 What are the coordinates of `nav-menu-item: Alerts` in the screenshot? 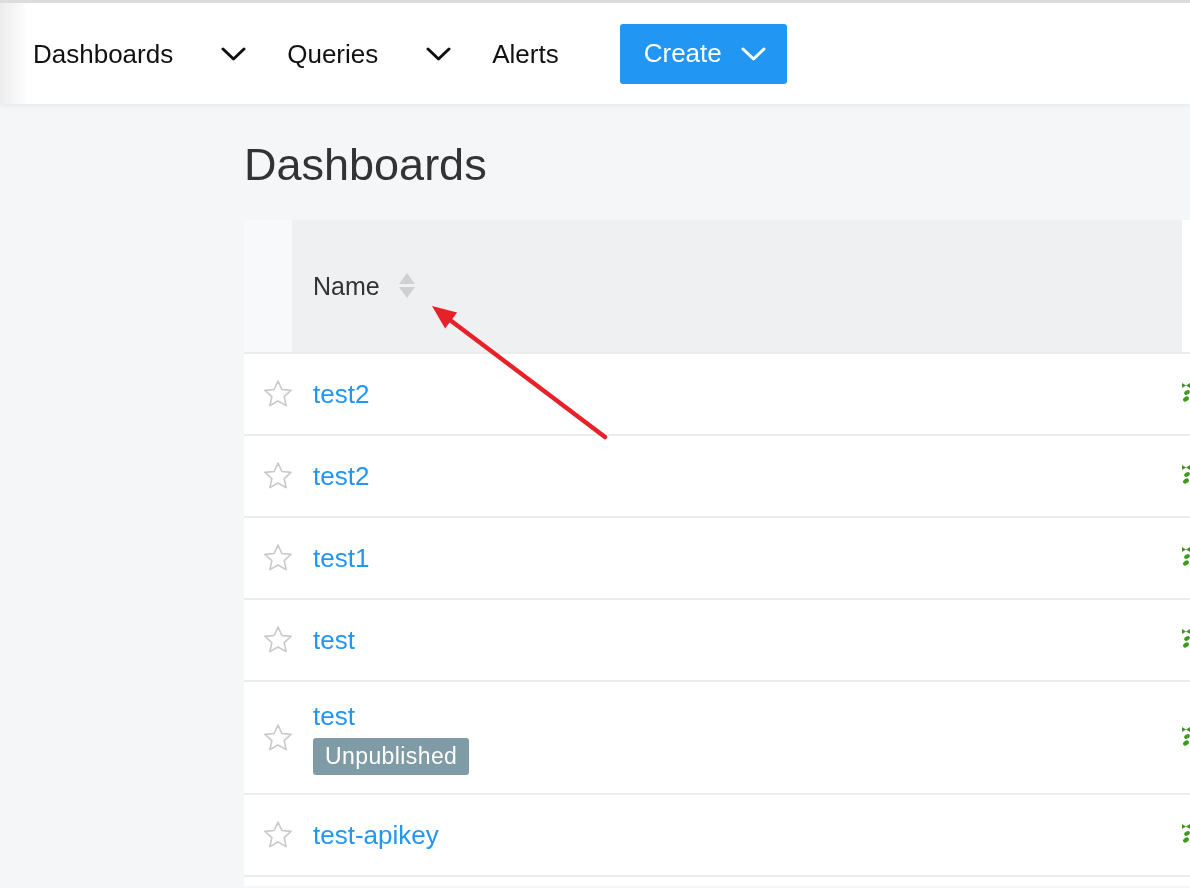 It's located at (525, 53).